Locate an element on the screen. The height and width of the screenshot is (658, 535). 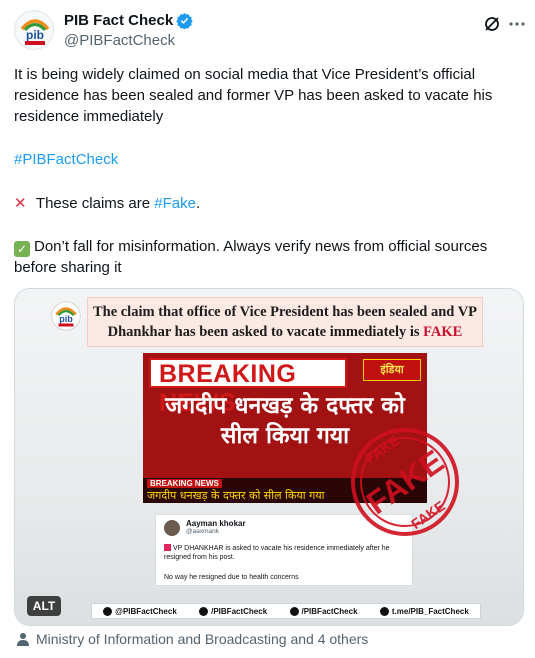
social-facebook: /PIBFactCheck is located at coordinates (323, 611).